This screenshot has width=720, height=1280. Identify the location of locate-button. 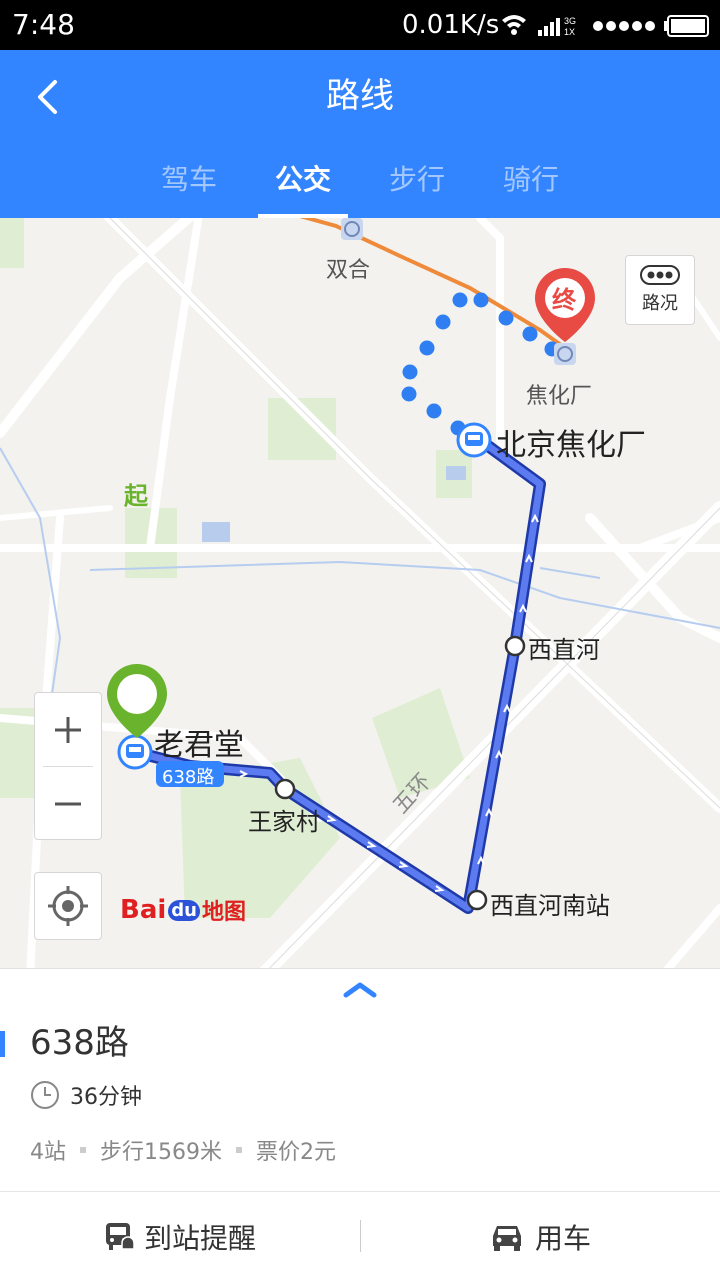
(68, 906).